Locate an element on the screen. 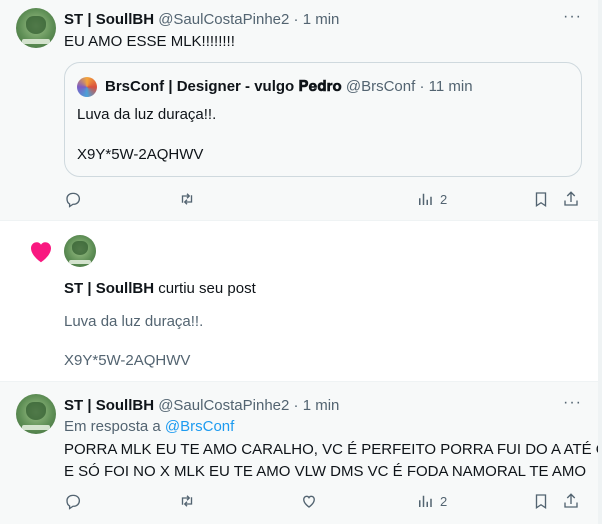 The height and width of the screenshot is (524, 602). like-button is located at coordinates (309, 501).